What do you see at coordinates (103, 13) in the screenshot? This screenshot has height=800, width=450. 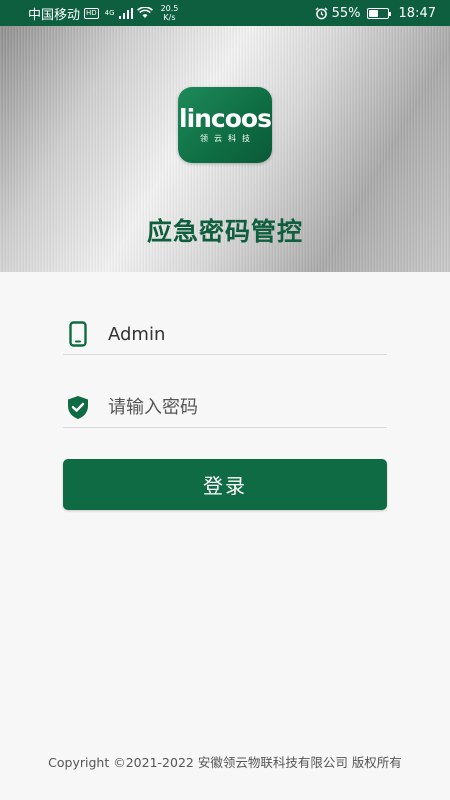 I see `status-bar-left: 中国移动 HD 4G 20.5 K/s` at bounding box center [103, 13].